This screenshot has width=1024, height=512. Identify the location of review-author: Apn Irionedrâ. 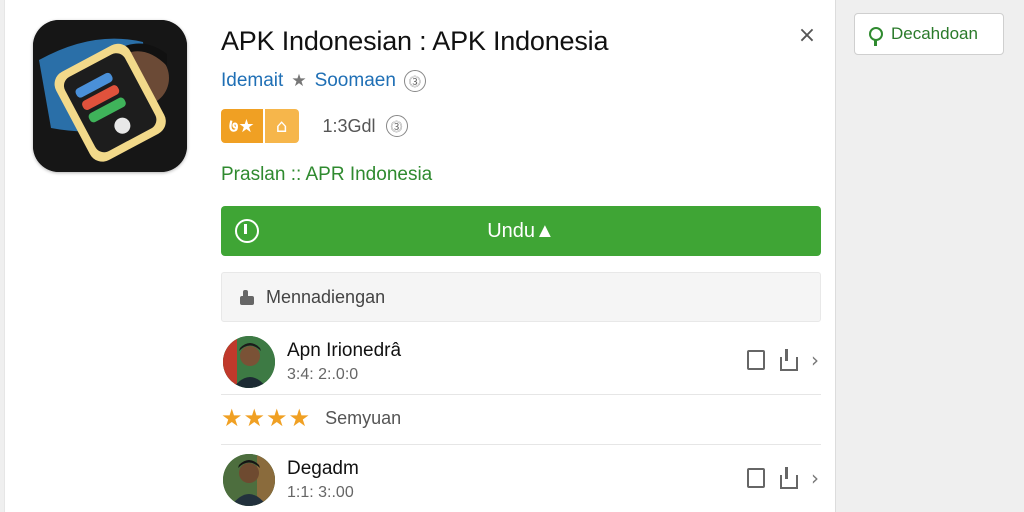
(344, 350).